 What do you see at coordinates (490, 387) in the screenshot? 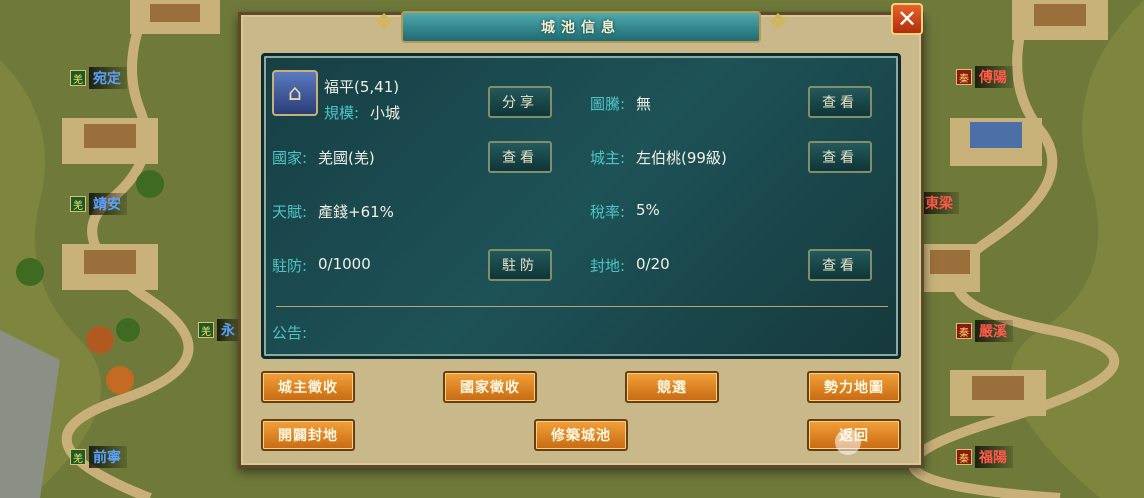
I see `nation-levy-button: 國家徵收` at bounding box center [490, 387].